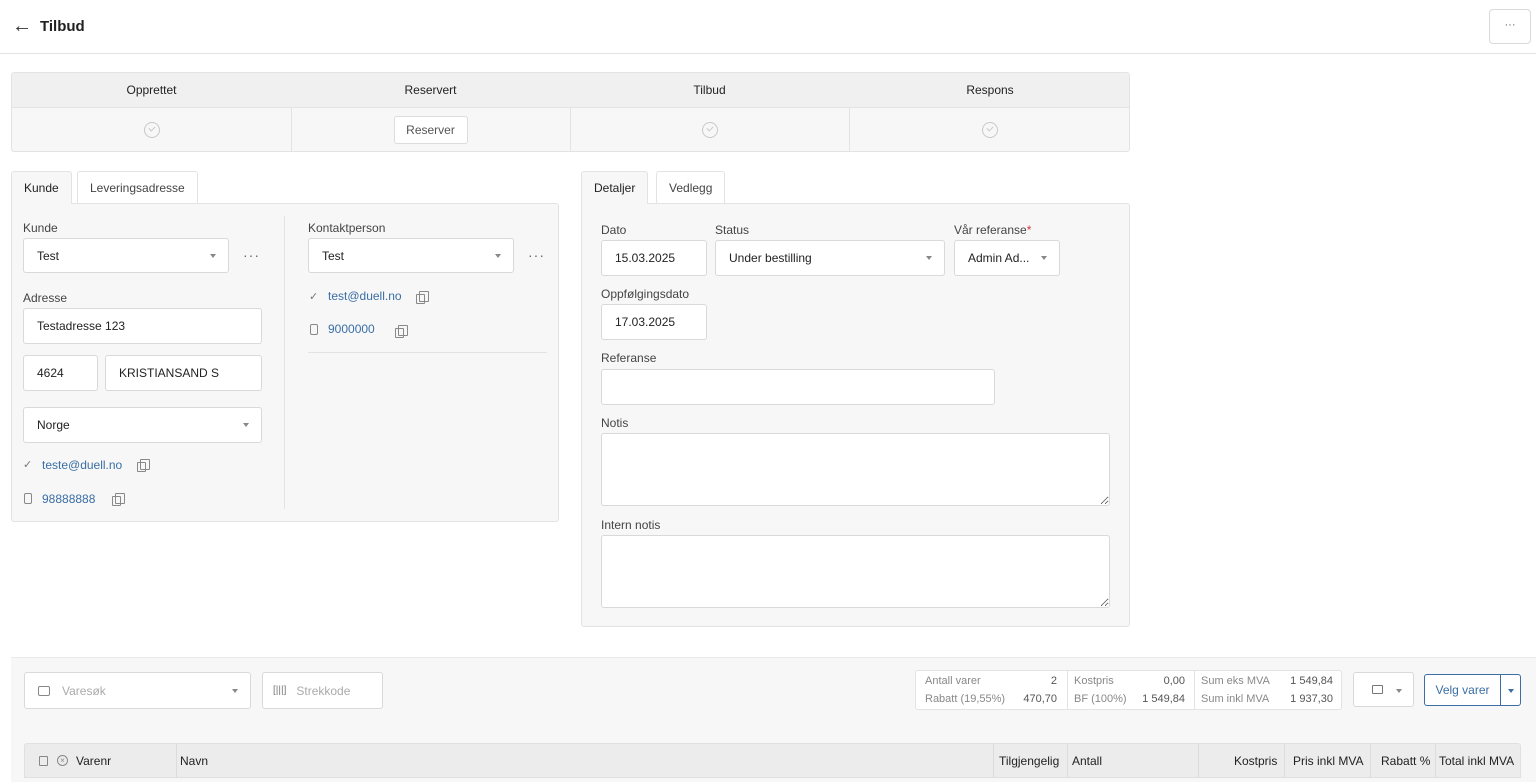 Image resolution: width=1536 pixels, height=782 pixels. What do you see at coordinates (615, 187) in the screenshot?
I see `tab-detaljer: Detaljer` at bounding box center [615, 187].